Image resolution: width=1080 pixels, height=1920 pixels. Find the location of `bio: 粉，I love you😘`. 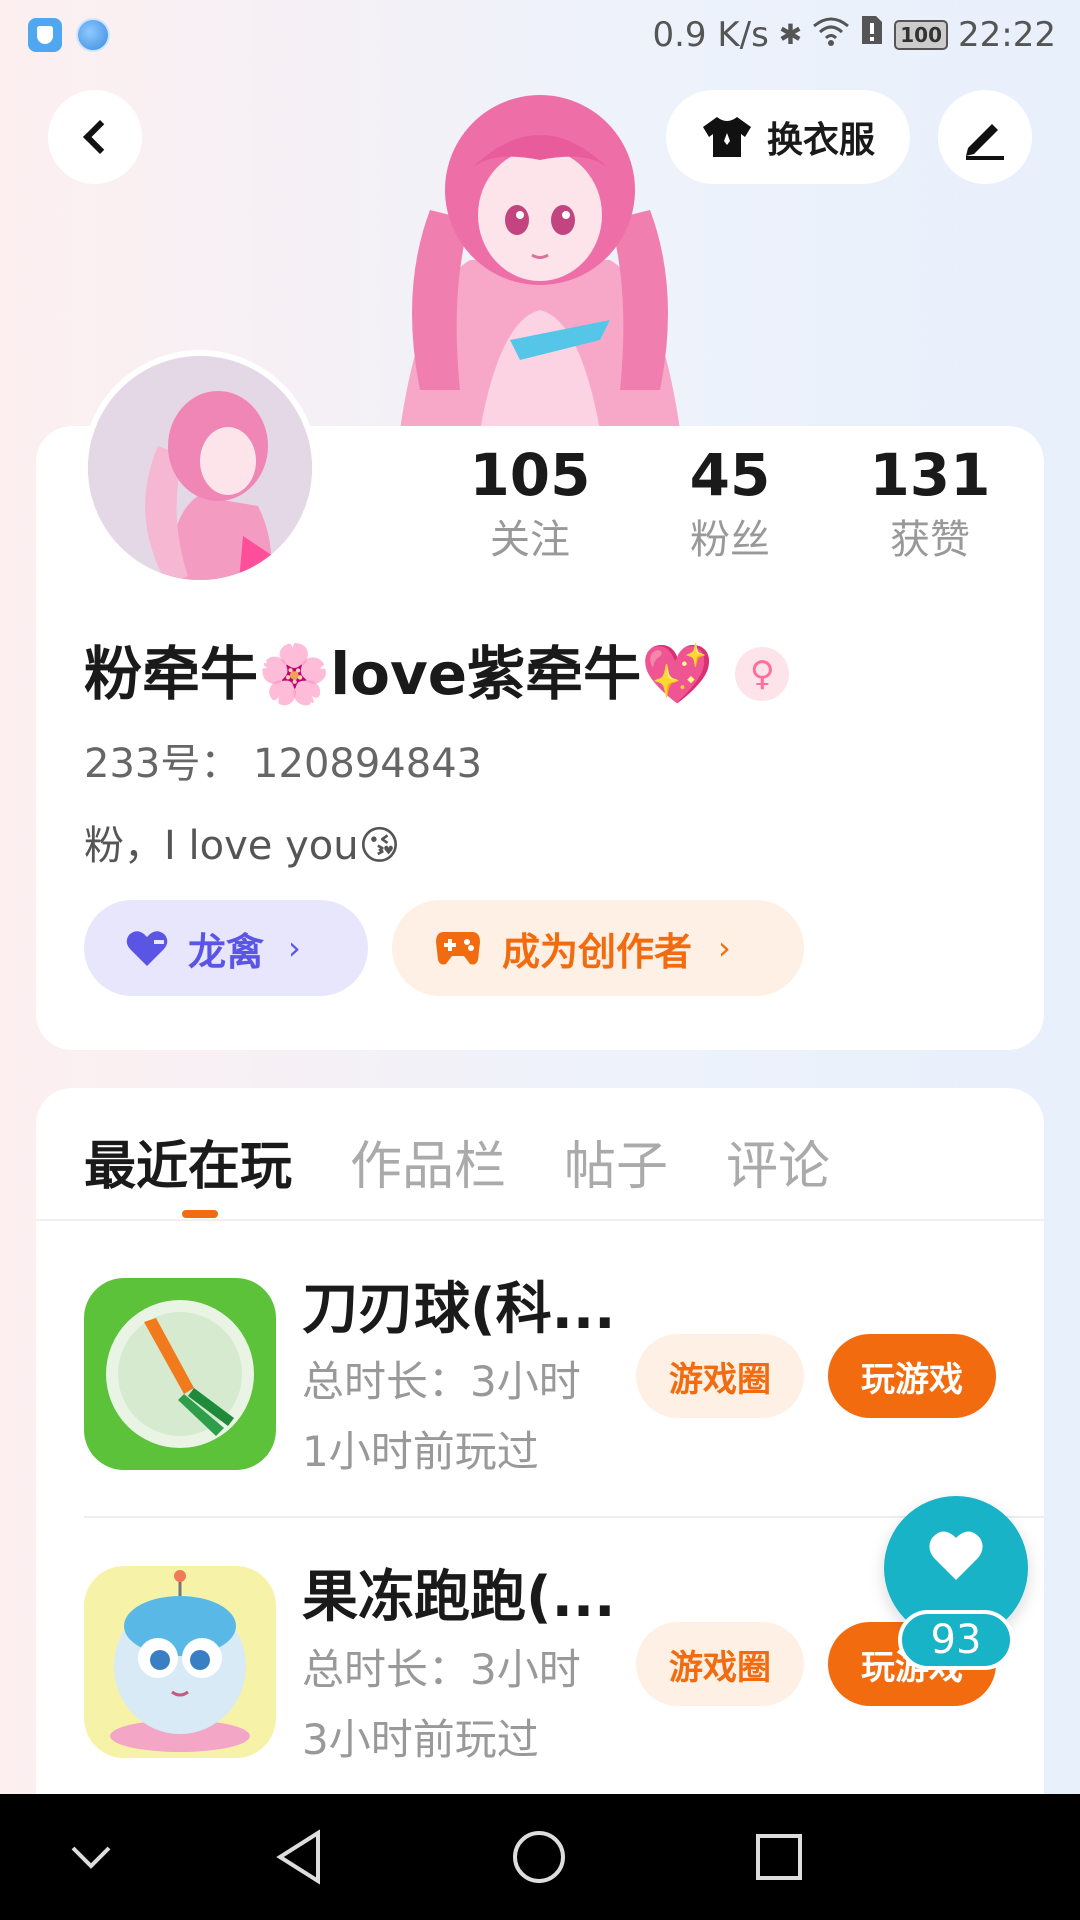

bio: 粉，I love you😘 is located at coordinates (242, 846).